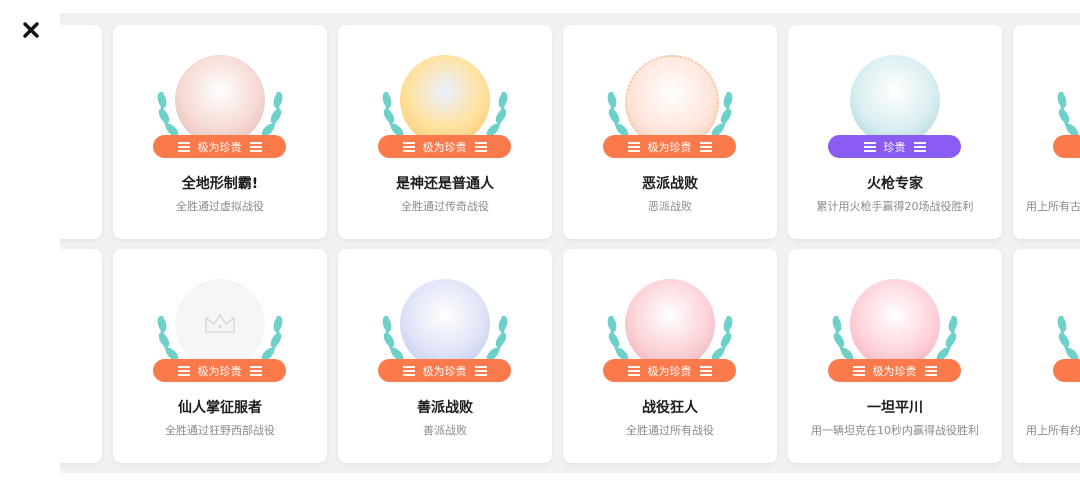 The width and height of the screenshot is (1080, 486). I want to click on achievement-card: 极为珍贵 是神还是普通人 全胜通过传奇战役, so click(445, 132).